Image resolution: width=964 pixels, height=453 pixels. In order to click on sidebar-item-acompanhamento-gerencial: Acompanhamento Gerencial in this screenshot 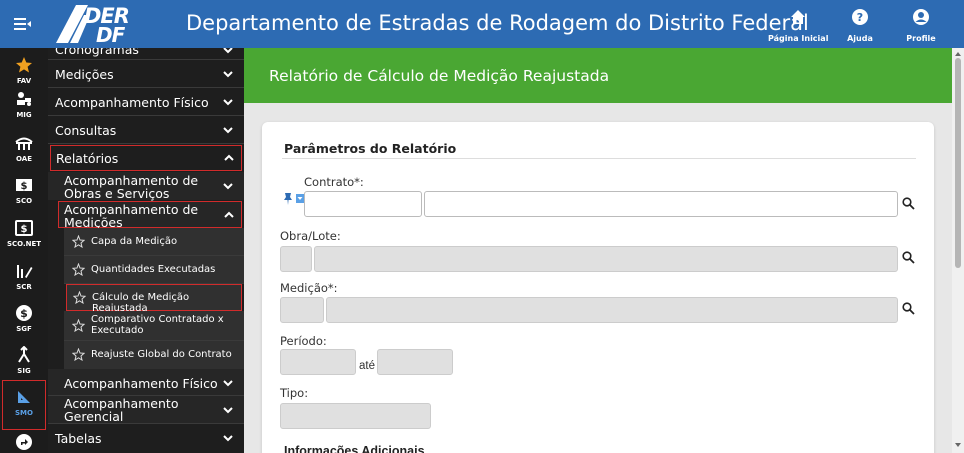, I will do `click(146, 410)`.